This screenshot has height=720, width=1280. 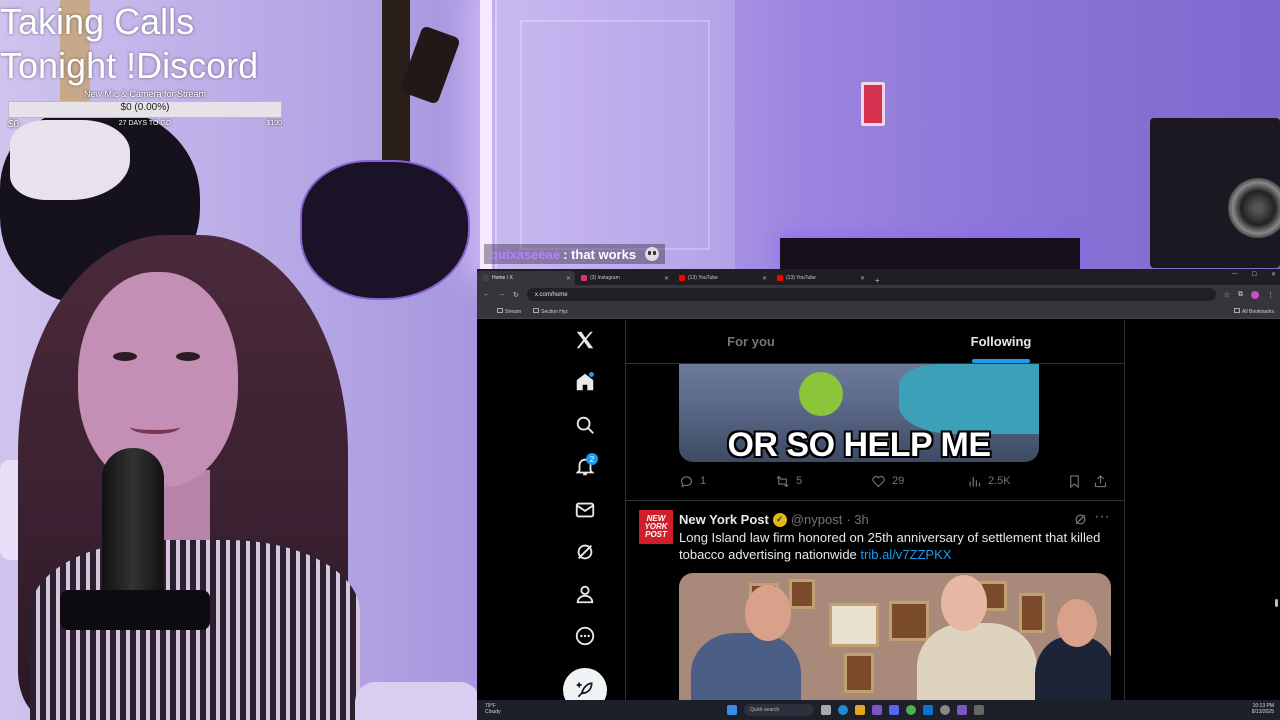 What do you see at coordinates (585, 510) in the screenshot?
I see `messages-icon` at bounding box center [585, 510].